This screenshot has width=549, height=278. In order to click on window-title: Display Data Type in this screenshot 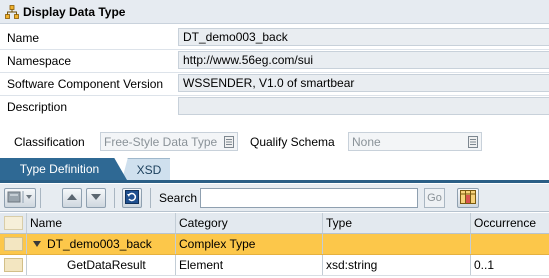, I will do `click(74, 11)`.